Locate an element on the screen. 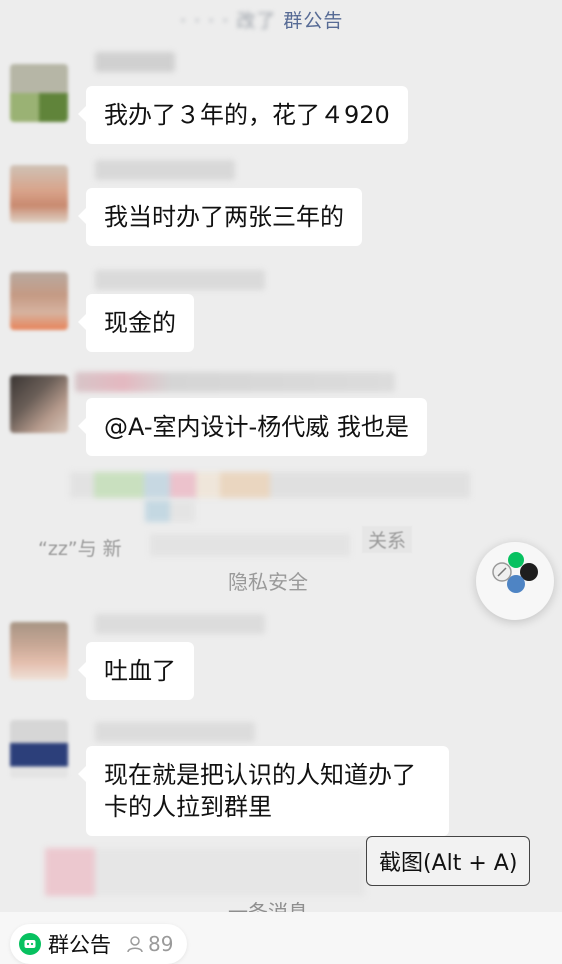 Image resolution: width=562 pixels, height=964 pixels. person-icon is located at coordinates (135, 944).